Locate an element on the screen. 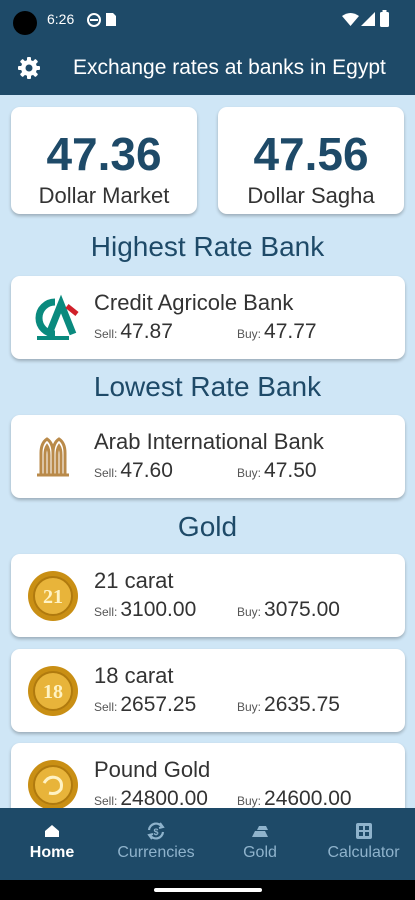 The image size is (415, 900). highest-bank-sell: Sell: 47.87 is located at coordinates (133, 332).